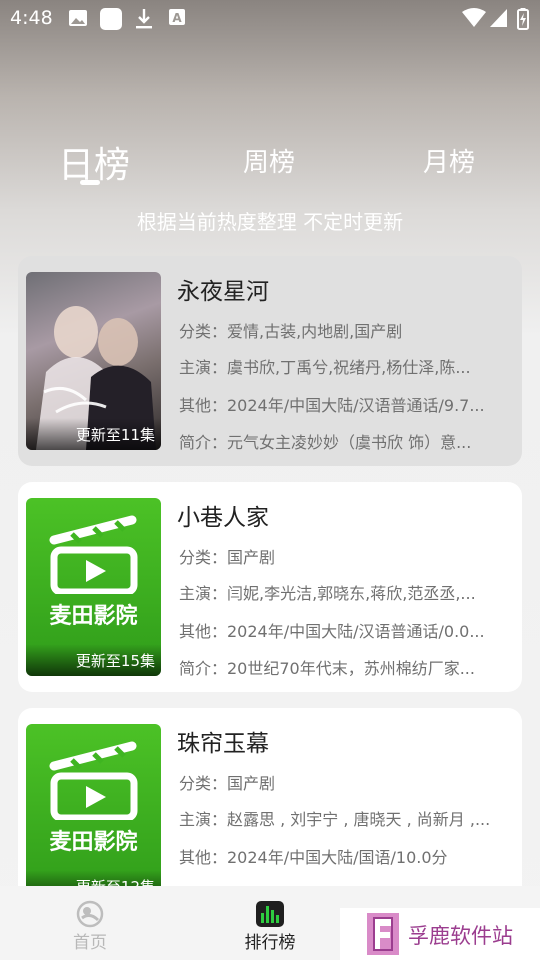 This screenshot has height=960, width=540. What do you see at coordinates (269, 160) in the screenshot?
I see `tab-weekly: 周榜` at bounding box center [269, 160].